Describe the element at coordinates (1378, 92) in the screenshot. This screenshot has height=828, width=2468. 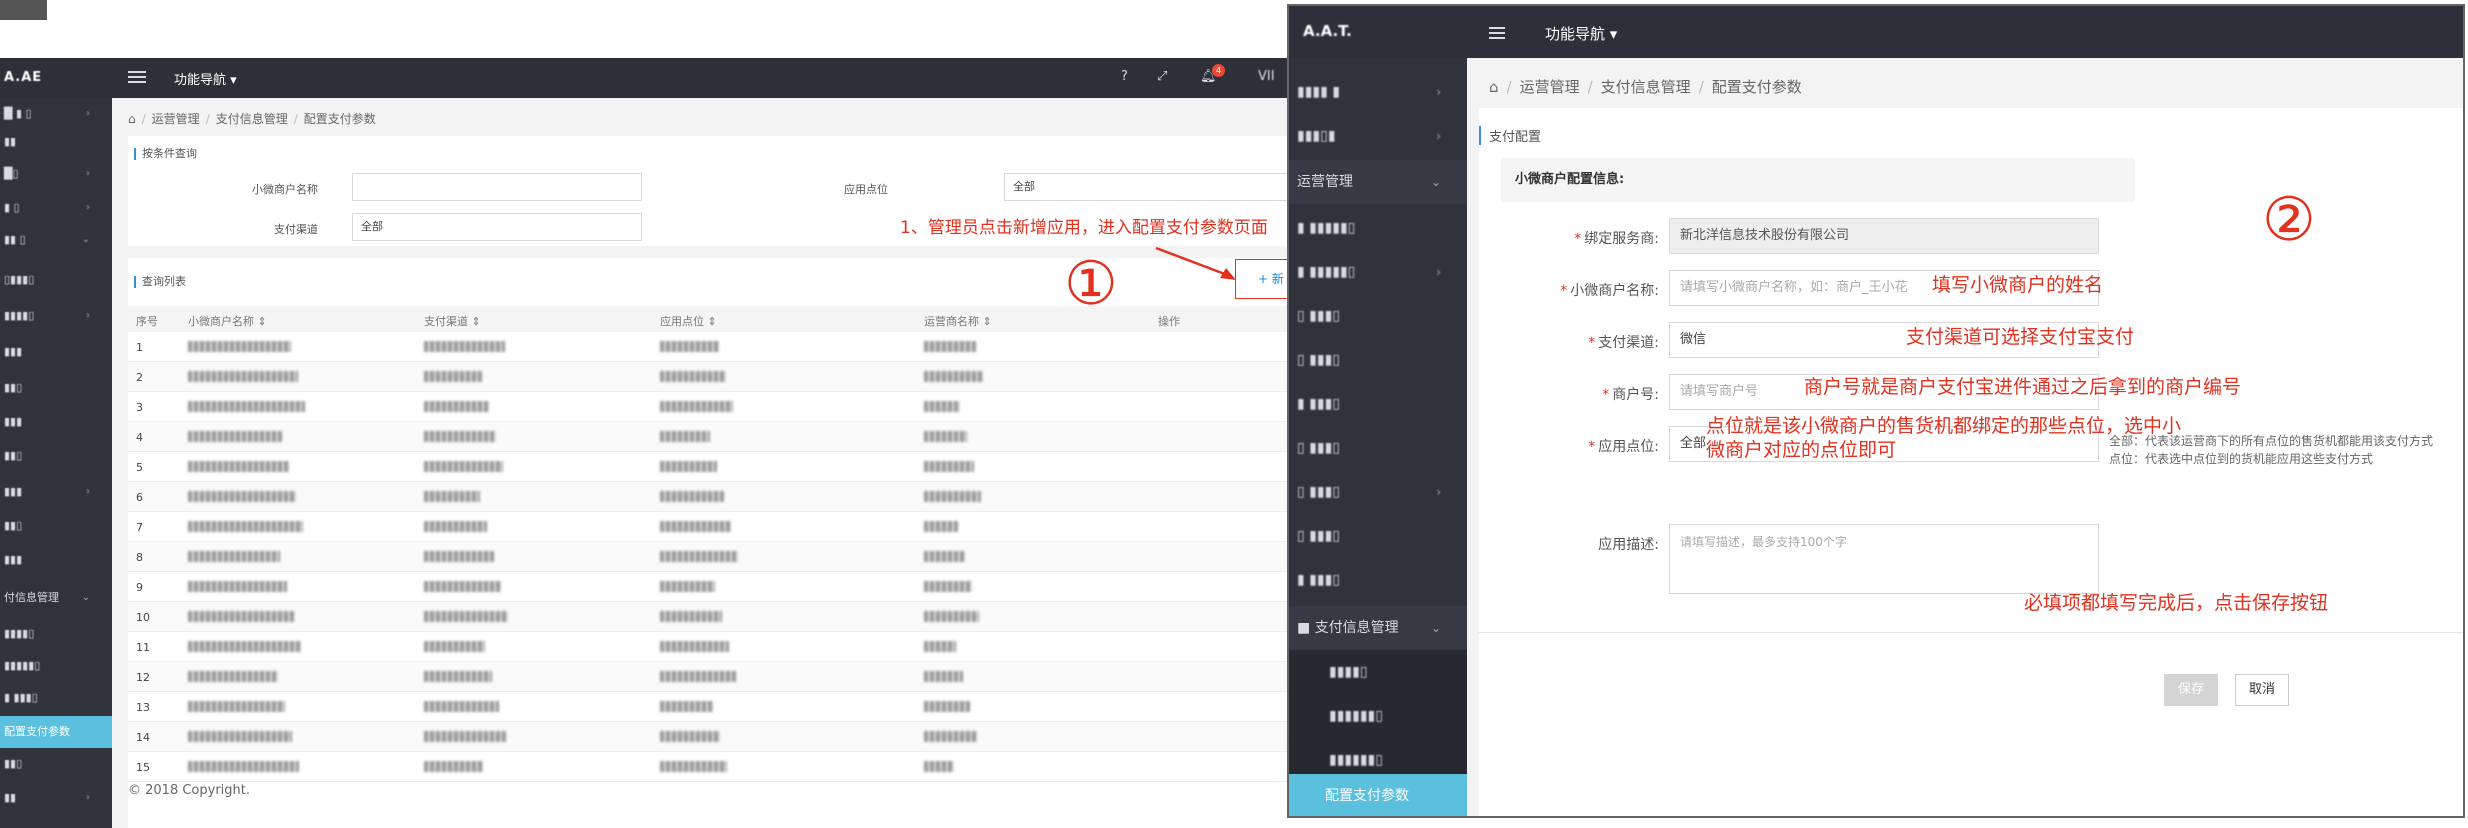
I see `sidebar-item: ▮▮▮▮ ▮ ›` at that location.